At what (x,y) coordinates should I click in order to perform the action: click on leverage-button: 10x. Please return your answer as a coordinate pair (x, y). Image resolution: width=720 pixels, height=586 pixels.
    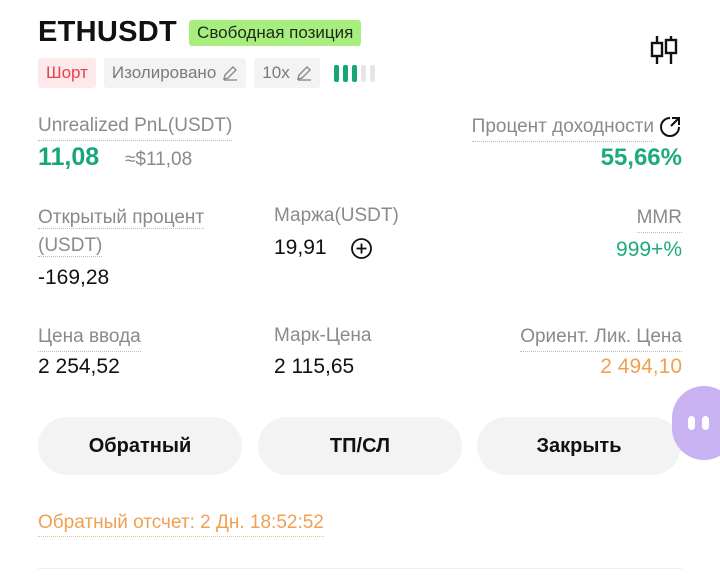
    Looking at the image, I should click on (287, 73).